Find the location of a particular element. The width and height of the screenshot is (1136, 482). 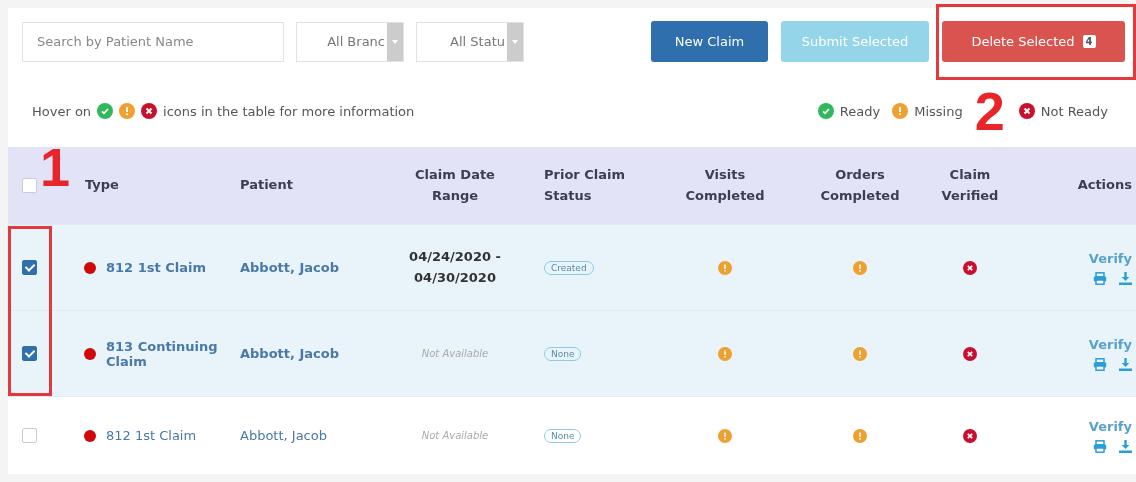

column-header: Orders Completed is located at coordinates (860, 185).